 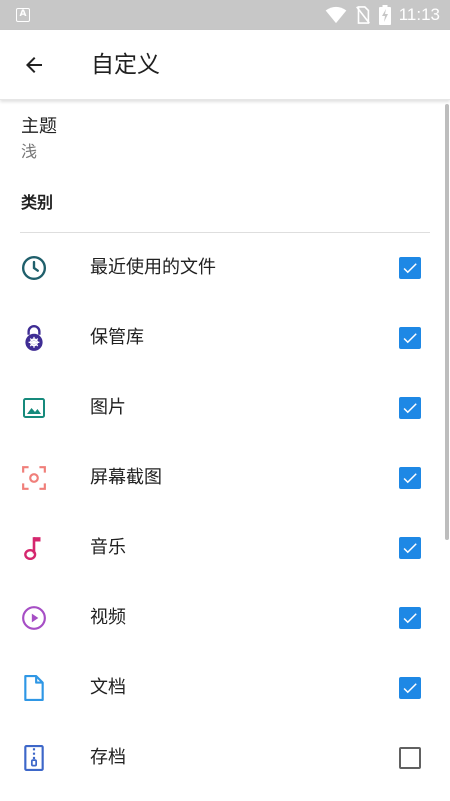 What do you see at coordinates (220, 548) in the screenshot?
I see `category-item-music: 音乐` at bounding box center [220, 548].